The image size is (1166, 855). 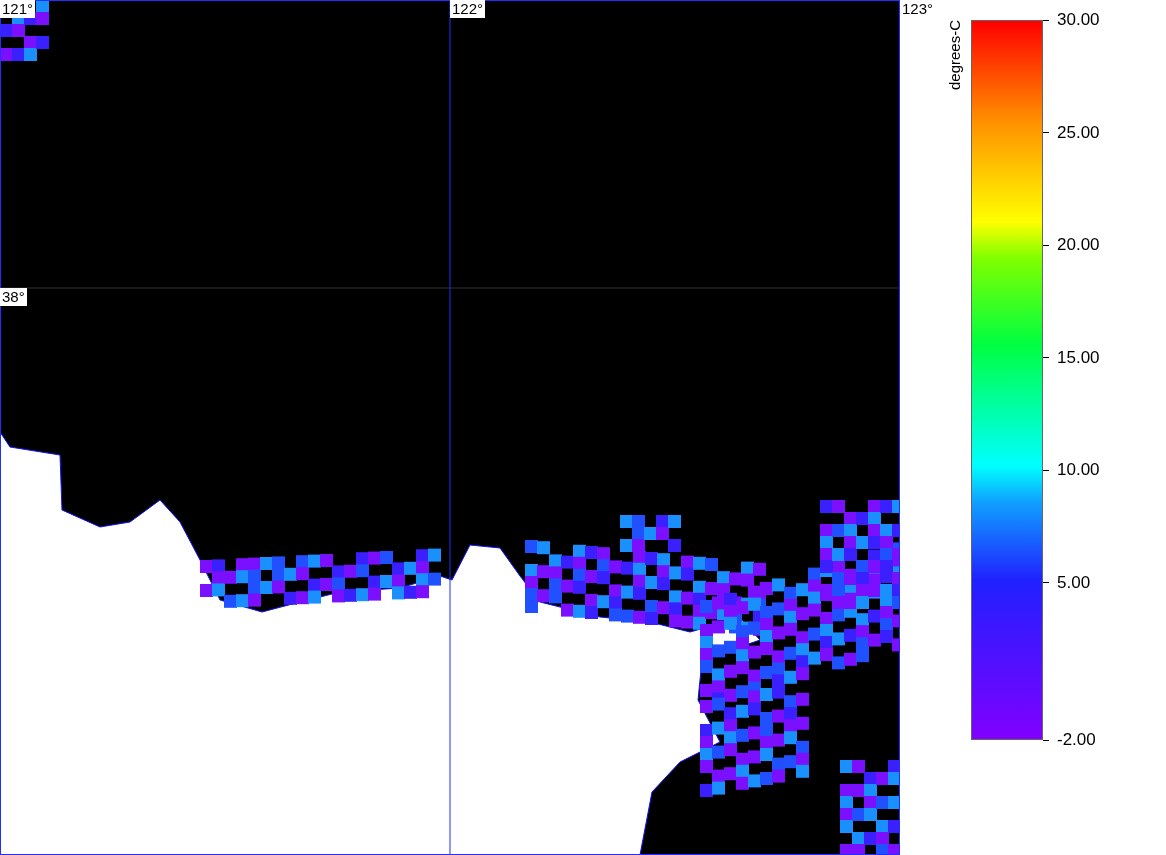 What do you see at coordinates (13, 297) in the screenshot?
I see `latitude-label: 38°` at bounding box center [13, 297].